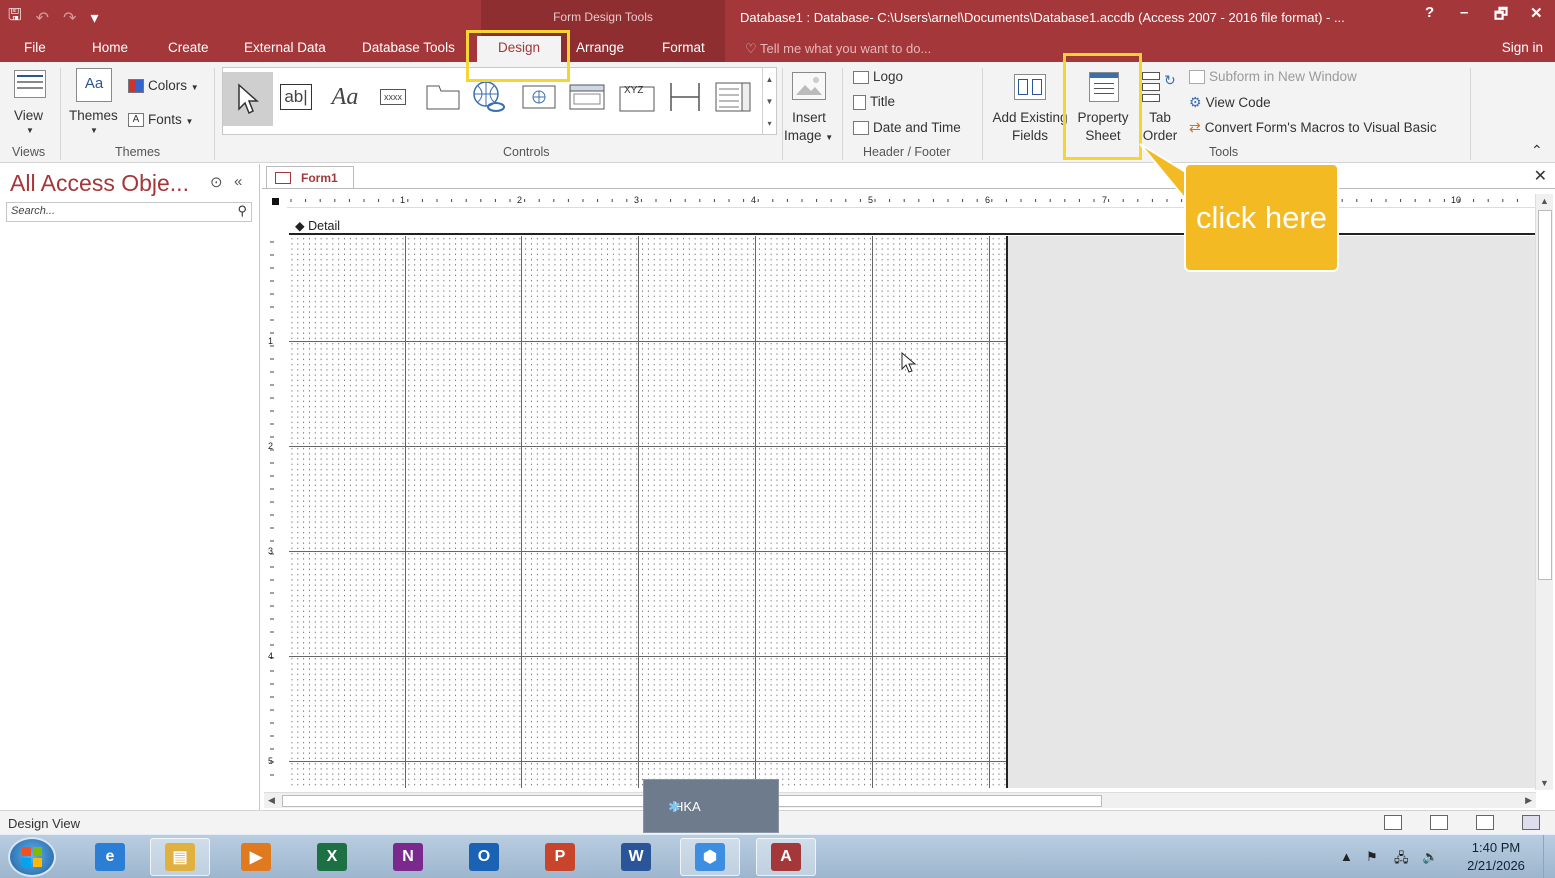 The width and height of the screenshot is (1555, 878). I want to click on select-tool, so click(248, 99).